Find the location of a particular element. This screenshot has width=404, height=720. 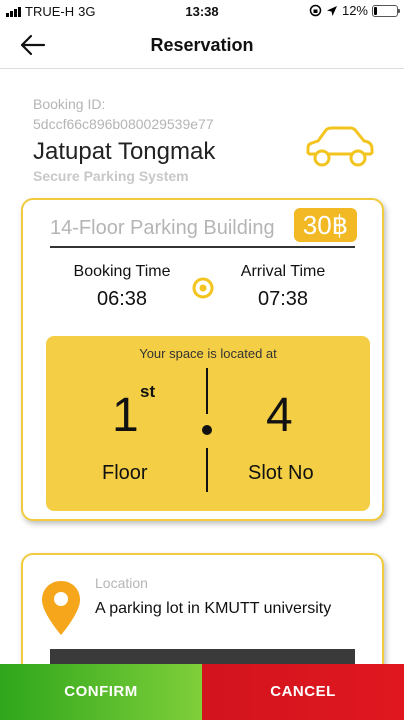

booking-time-label: Booking Time is located at coordinates (122, 271).